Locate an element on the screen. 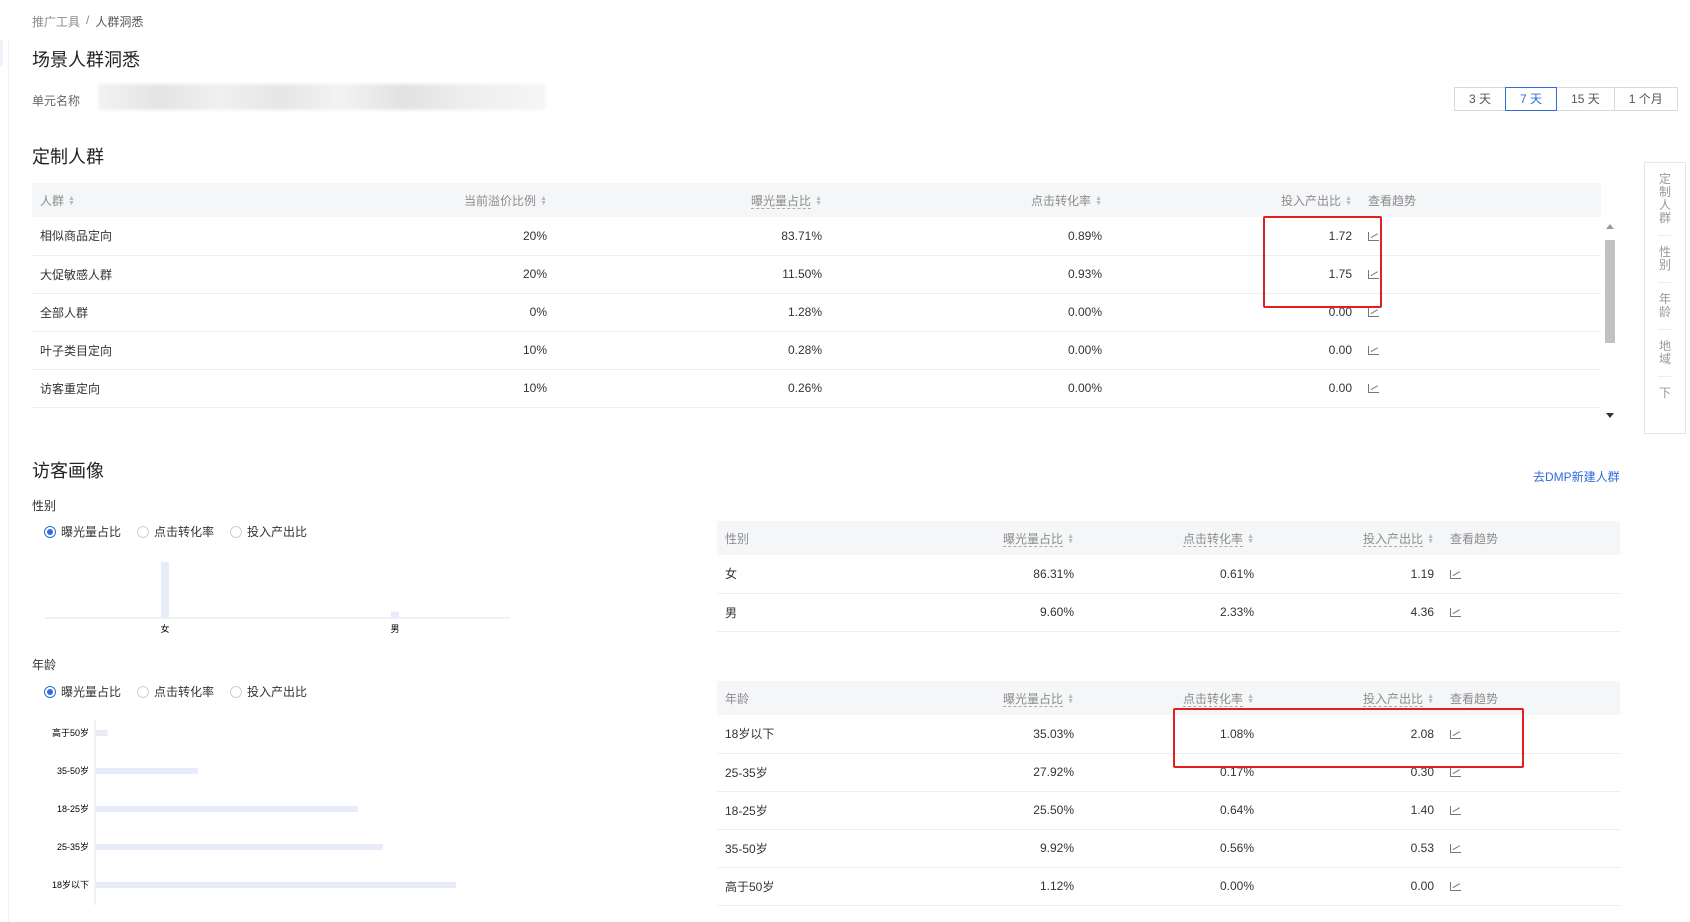 The height and width of the screenshot is (922, 1690). gender-label: 性别 is located at coordinates (44, 506).